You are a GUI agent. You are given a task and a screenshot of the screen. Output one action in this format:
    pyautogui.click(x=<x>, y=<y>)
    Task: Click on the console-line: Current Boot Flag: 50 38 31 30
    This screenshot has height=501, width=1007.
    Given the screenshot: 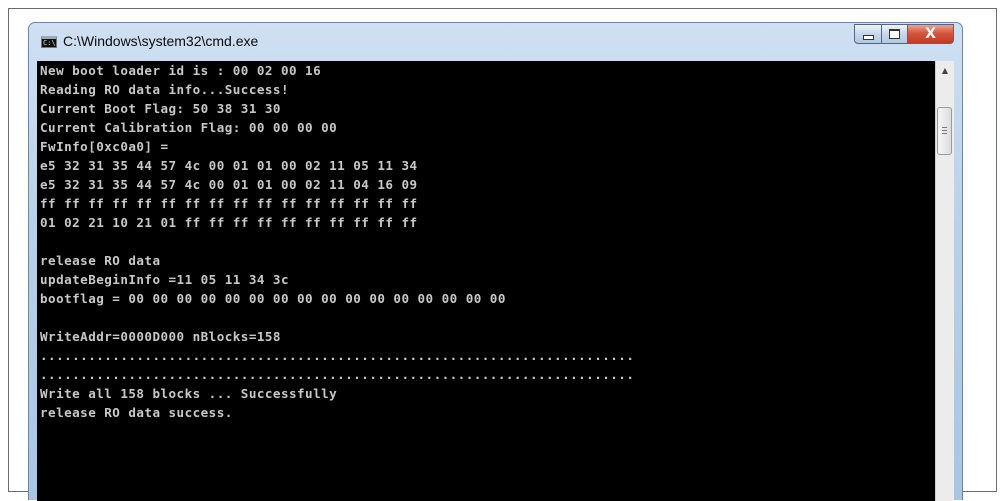 What is the action you would take?
    pyautogui.click(x=160, y=108)
    